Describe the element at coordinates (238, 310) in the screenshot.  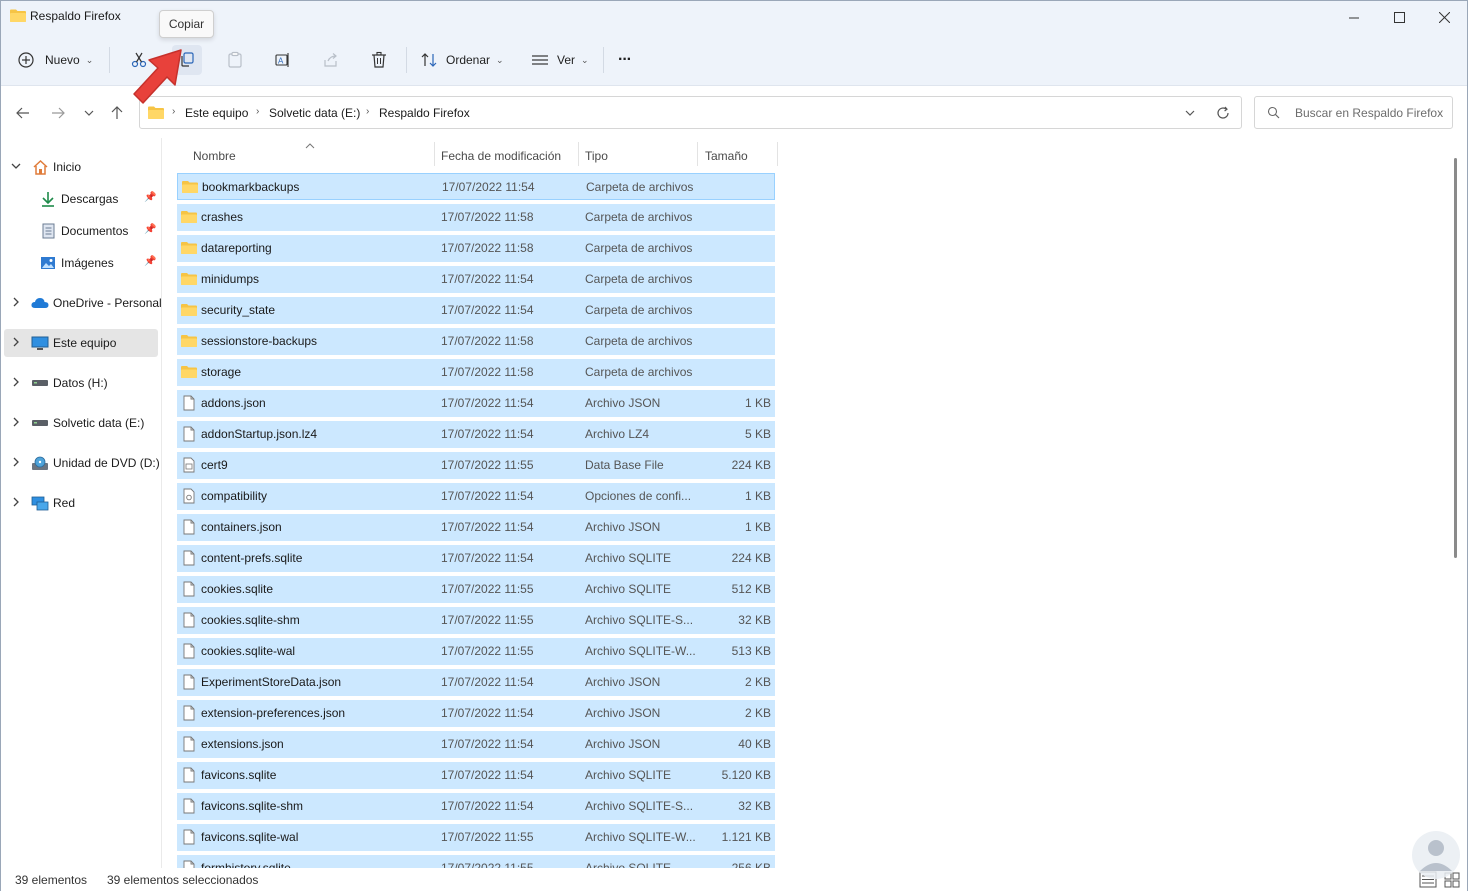
I see `file-name: security_state` at that location.